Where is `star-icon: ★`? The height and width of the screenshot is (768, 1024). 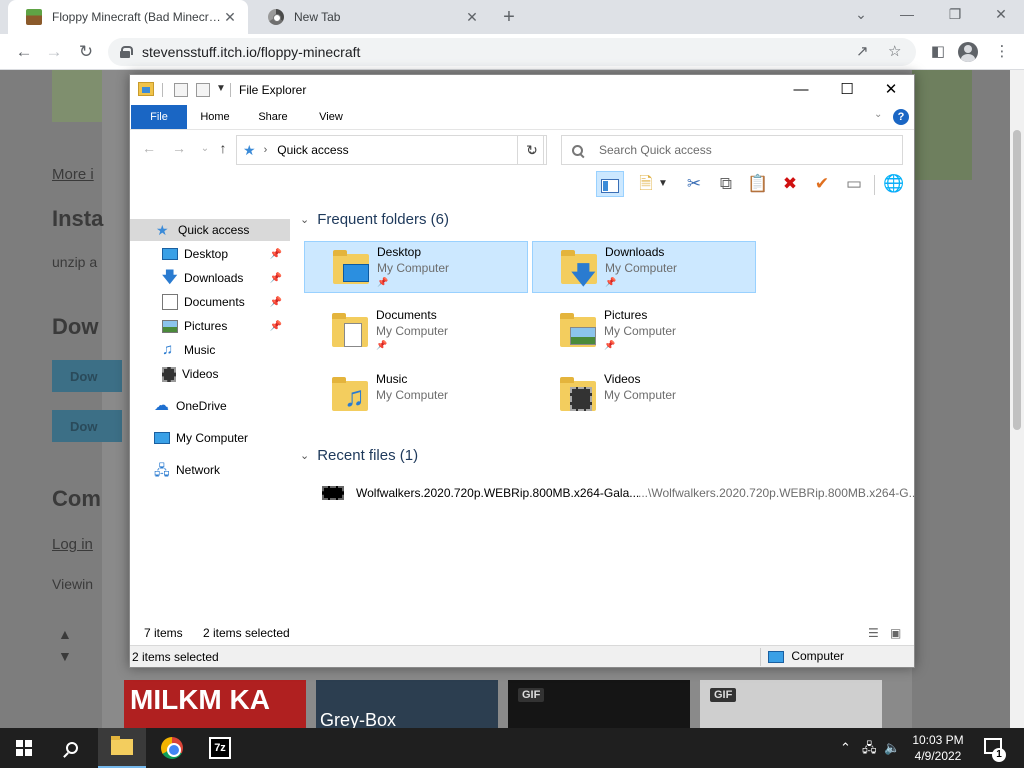 star-icon: ★ is located at coordinates (162, 230).